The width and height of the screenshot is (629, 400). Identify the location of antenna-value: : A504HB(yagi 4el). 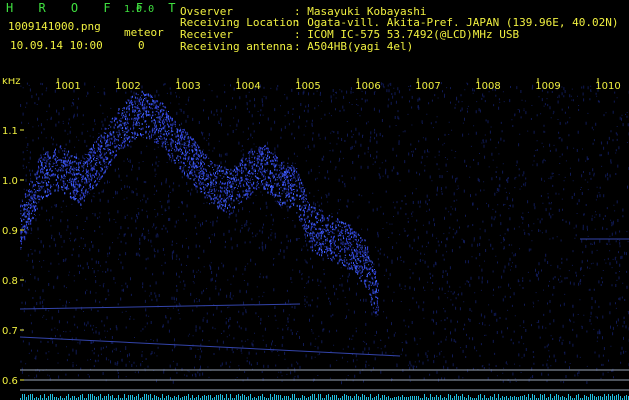
(354, 46).